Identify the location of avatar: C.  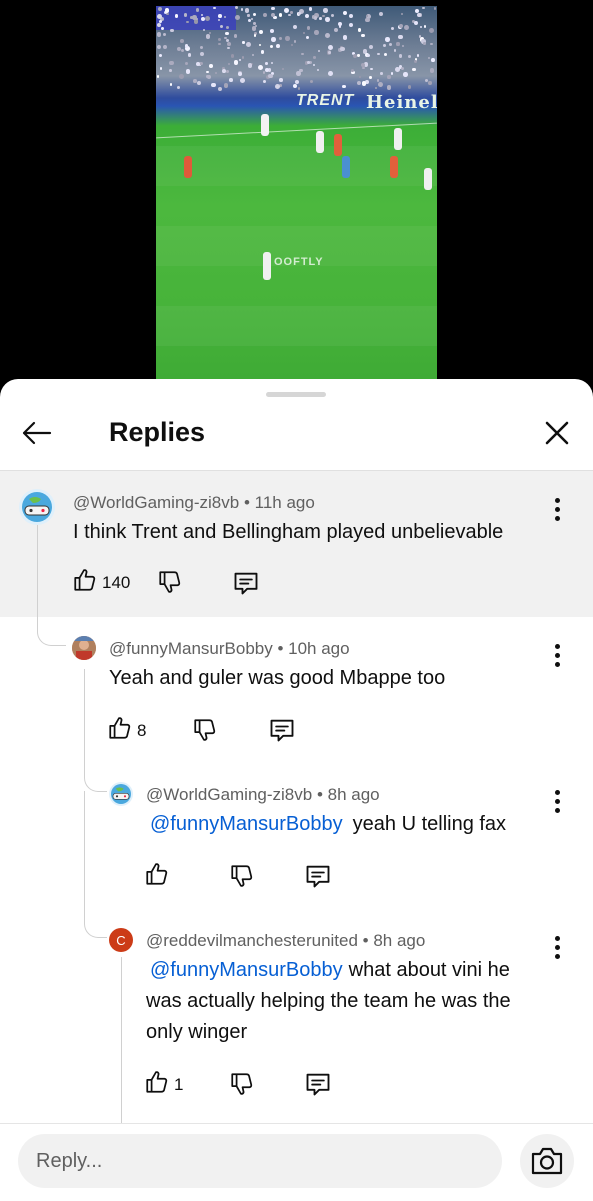
(121, 940).